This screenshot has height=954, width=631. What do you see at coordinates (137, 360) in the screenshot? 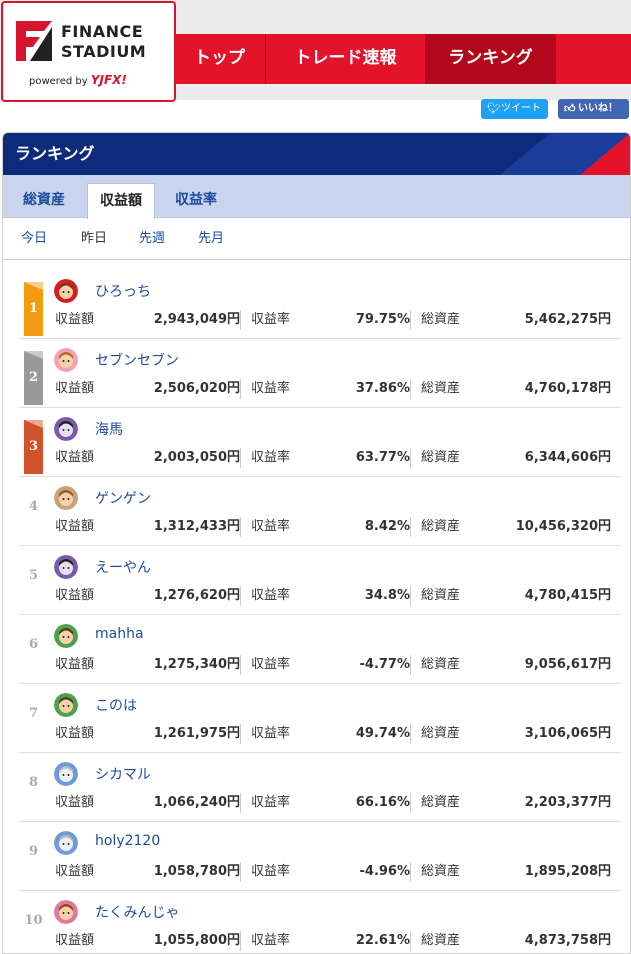
I see `user-name-link: セブンセブン` at bounding box center [137, 360].